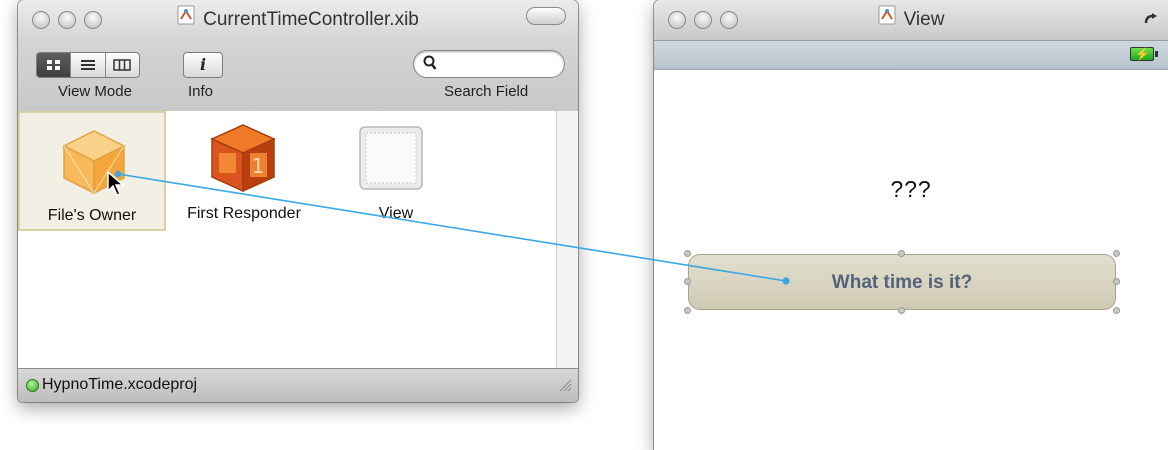 The width and height of the screenshot is (1168, 450). I want to click on what-time-button: What time is it?, so click(902, 282).